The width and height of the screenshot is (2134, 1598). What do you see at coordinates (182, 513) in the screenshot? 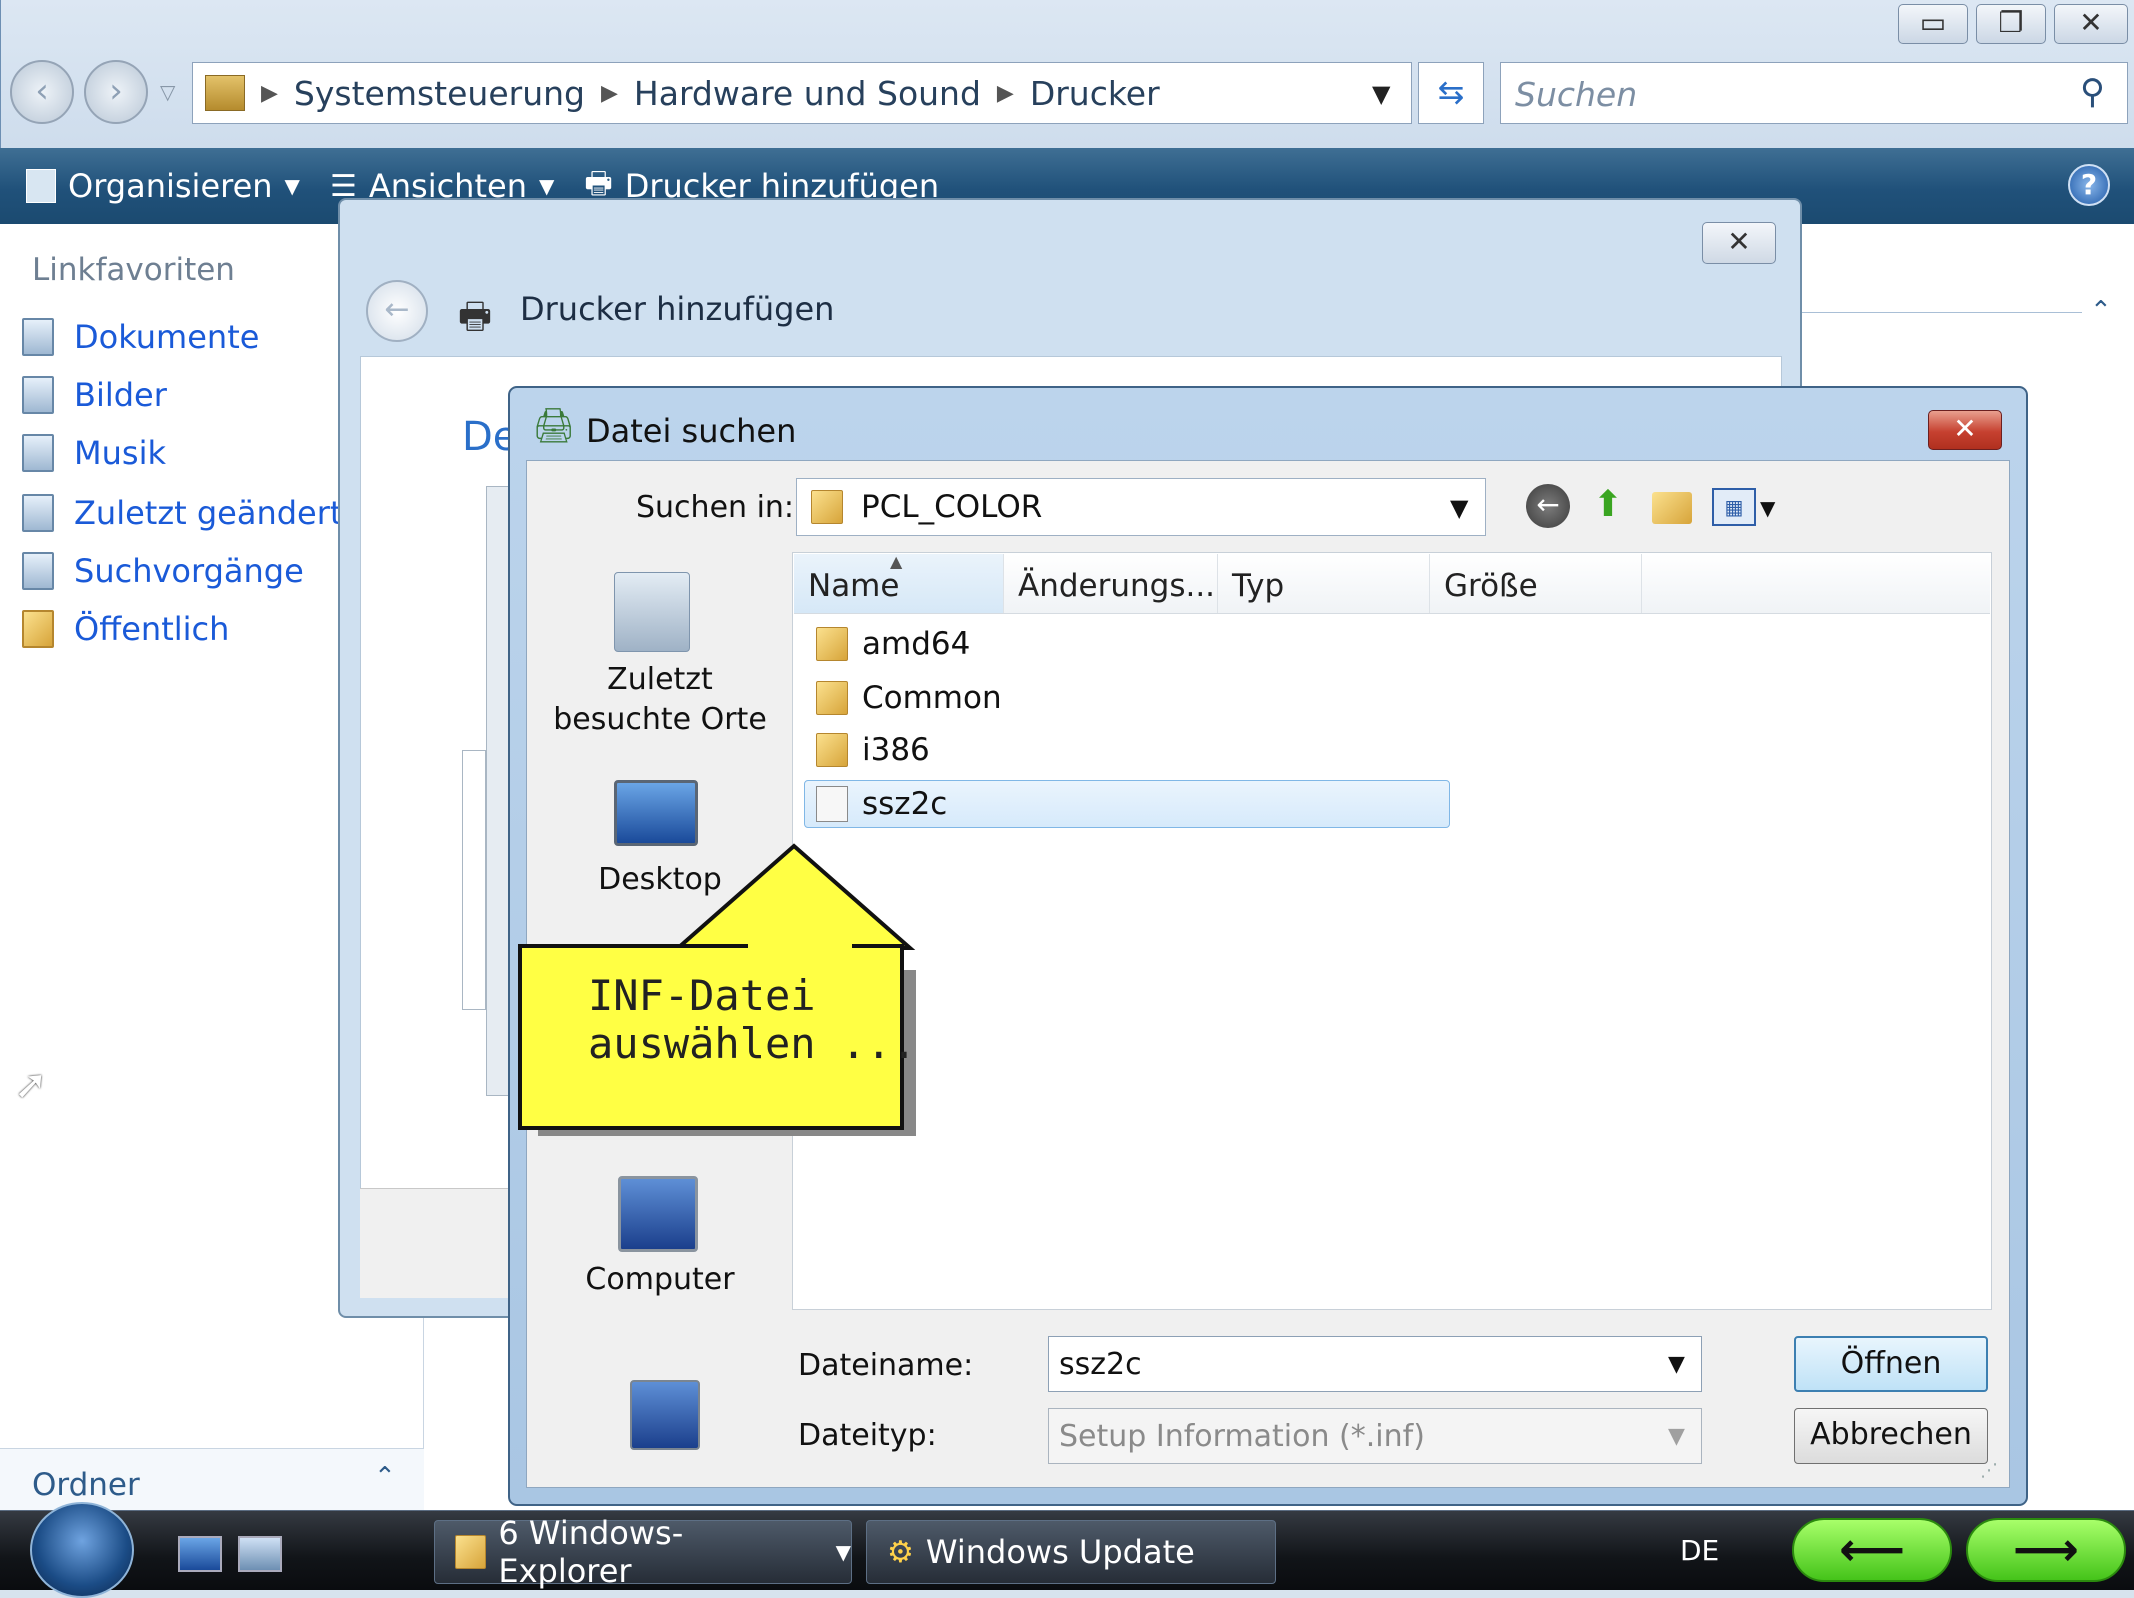
I see `favorite-link: Zuletzt geändert` at bounding box center [182, 513].